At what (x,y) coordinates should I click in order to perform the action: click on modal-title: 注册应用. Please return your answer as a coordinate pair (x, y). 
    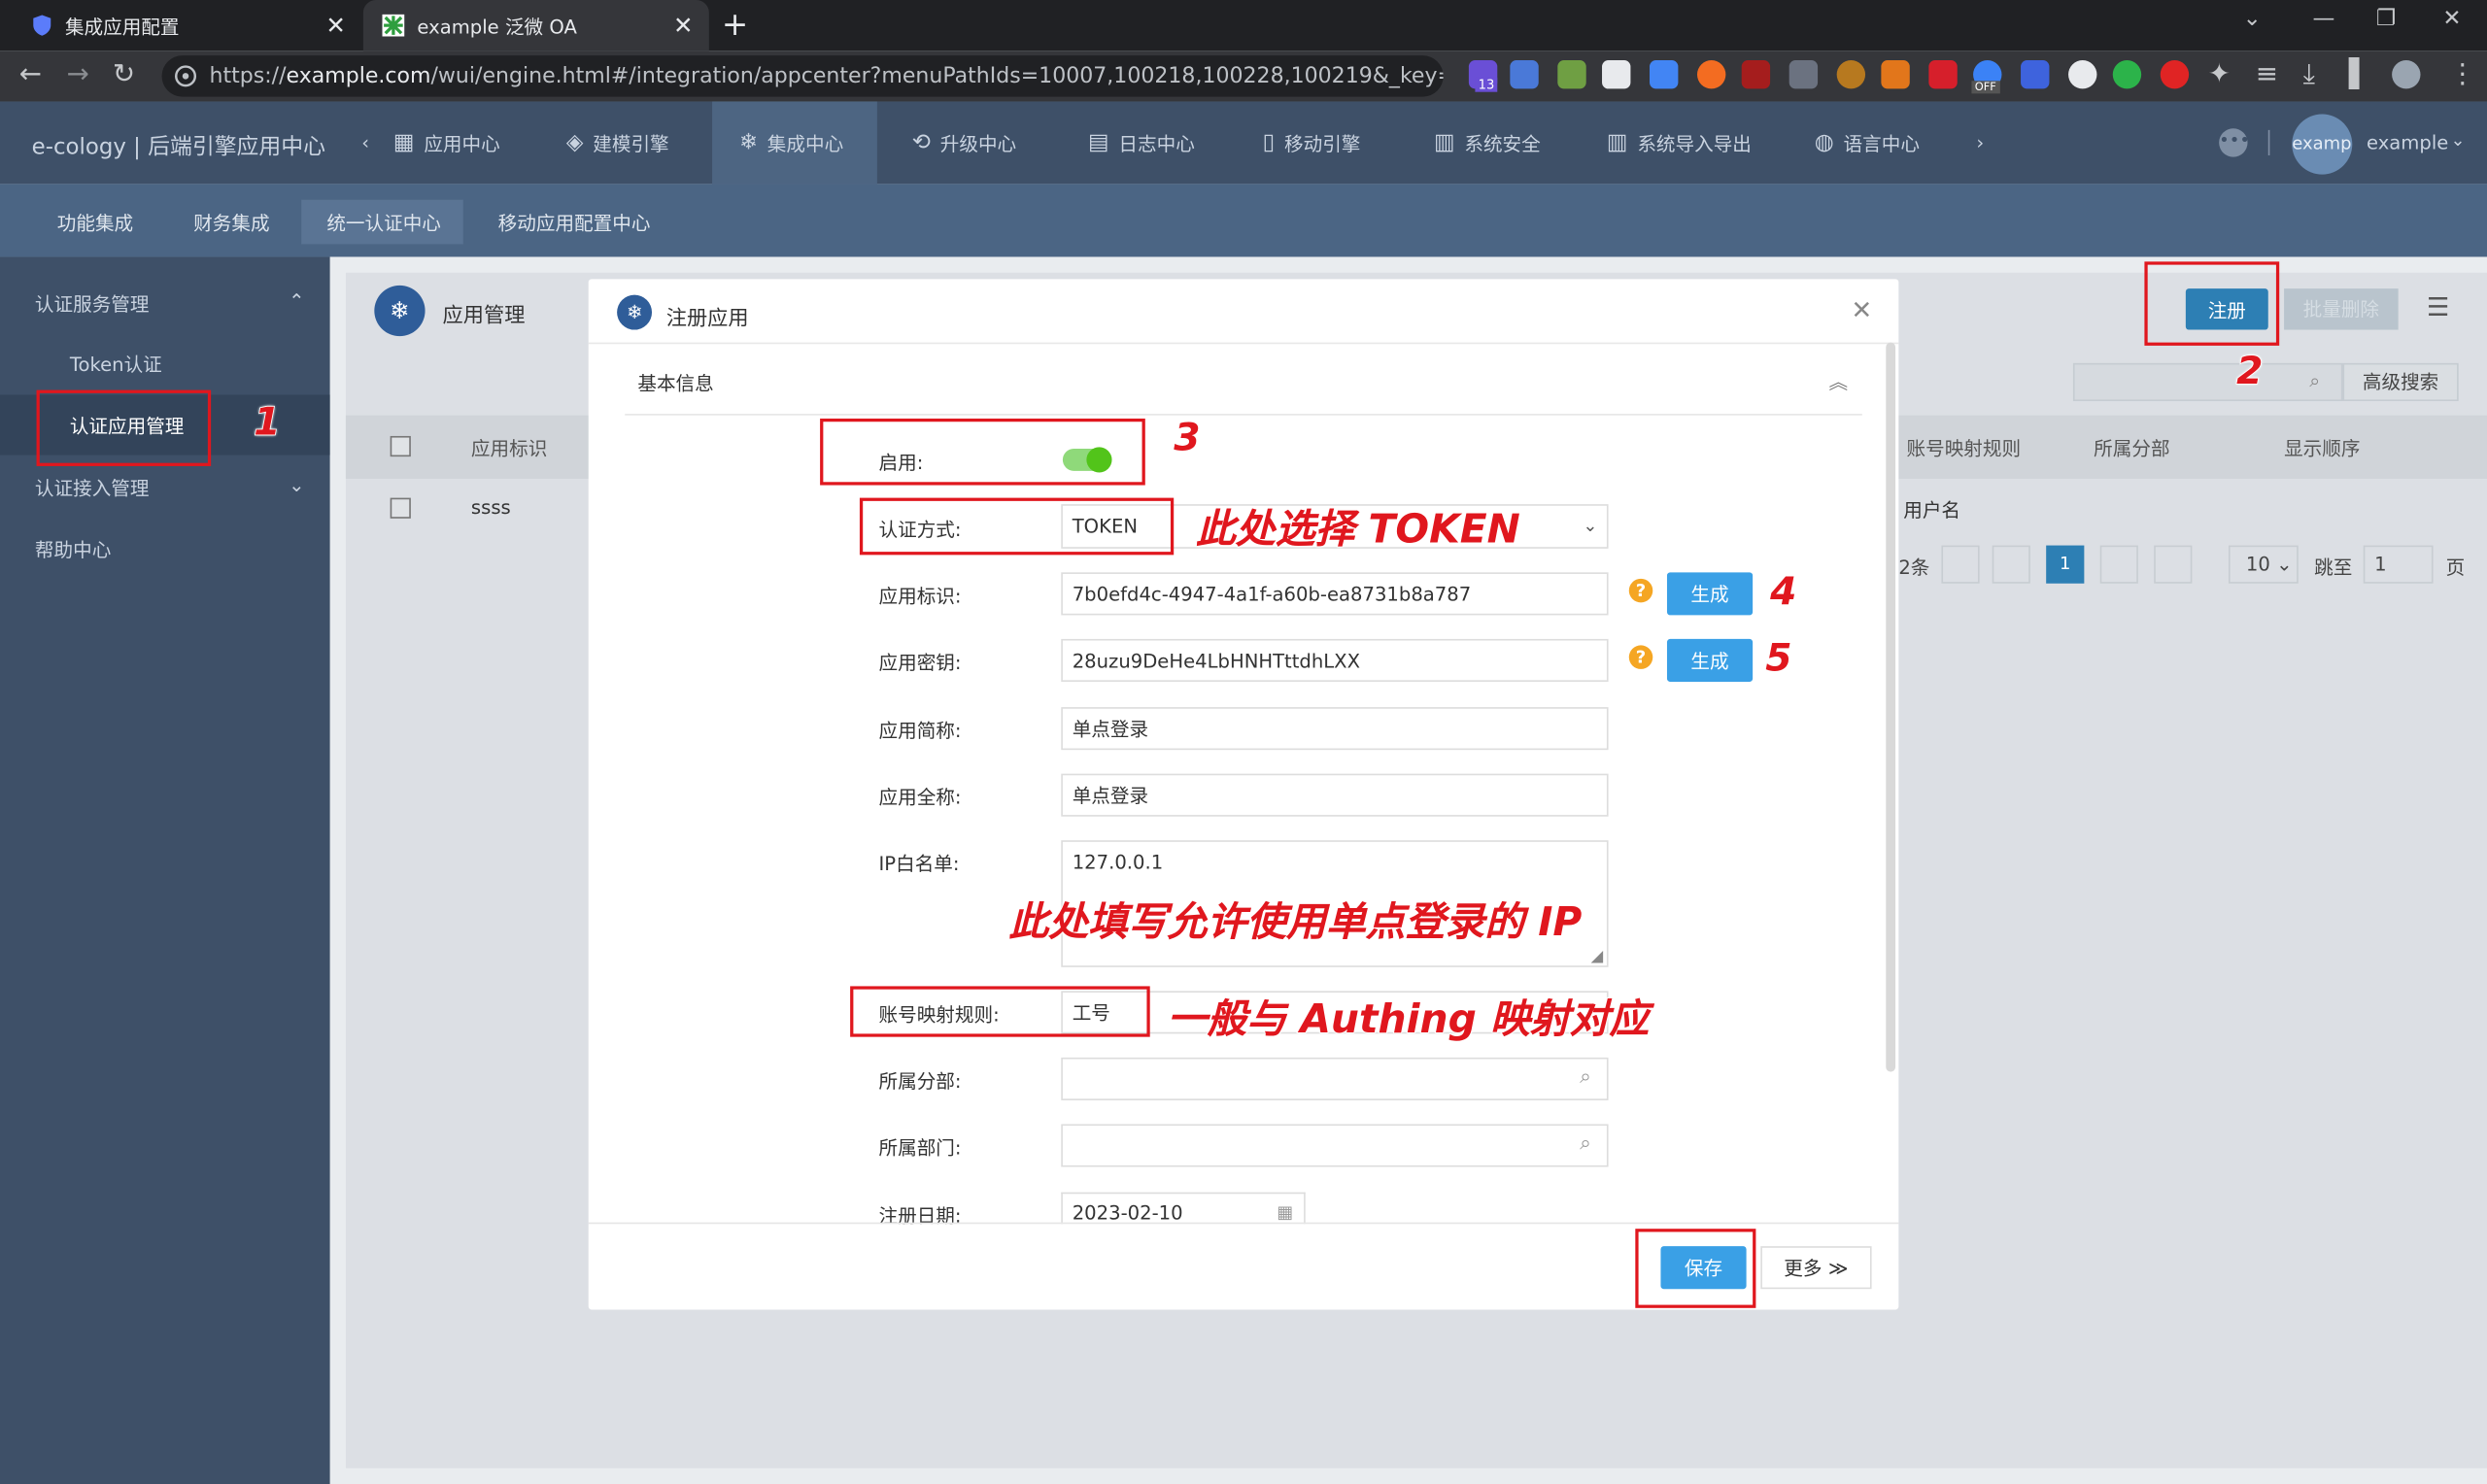
    Looking at the image, I should click on (707, 319).